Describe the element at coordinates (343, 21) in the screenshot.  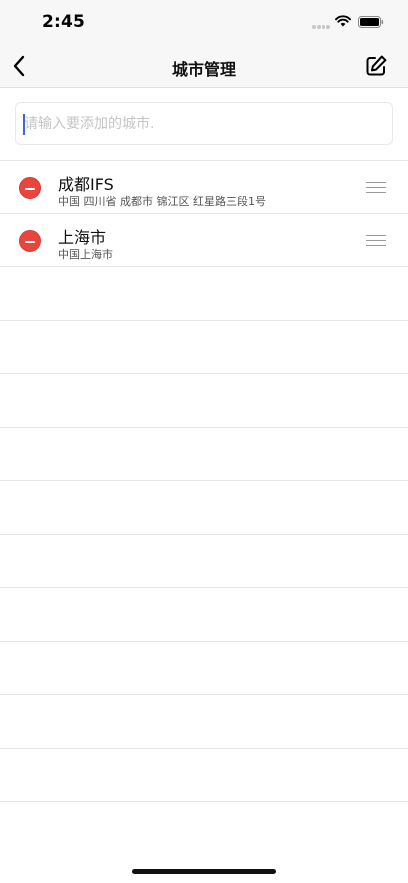
I see `wifi-icon` at that location.